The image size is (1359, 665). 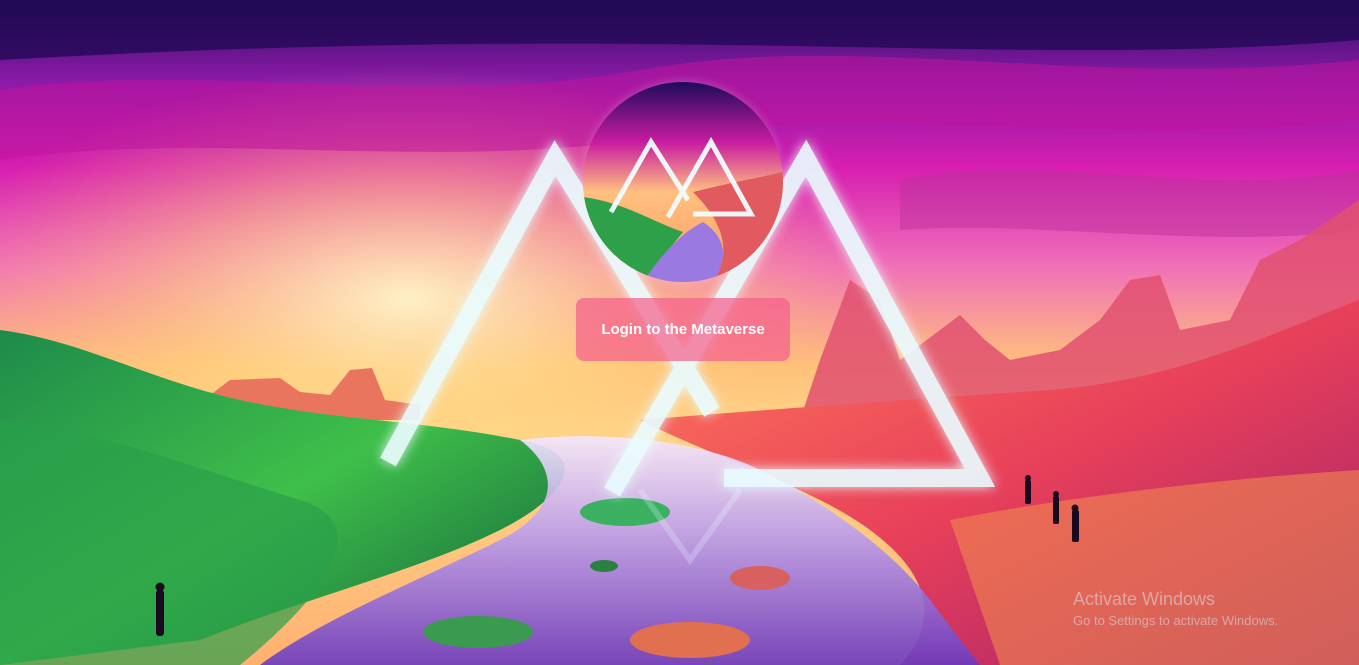 I want to click on watermark-title: Activate Windows, so click(x=1144, y=599).